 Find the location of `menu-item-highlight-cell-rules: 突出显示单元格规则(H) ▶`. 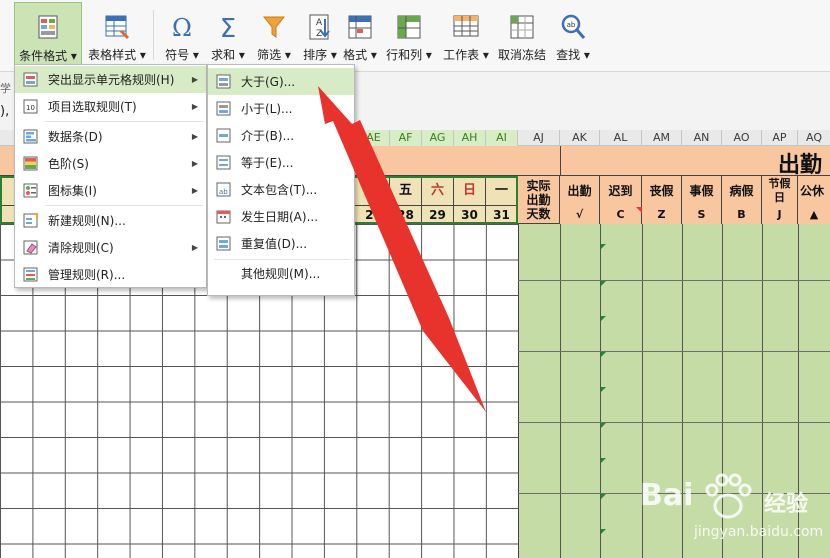

menu-item-highlight-cell-rules: 突出显示单元格规则(H) ▶ is located at coordinates (110, 79).